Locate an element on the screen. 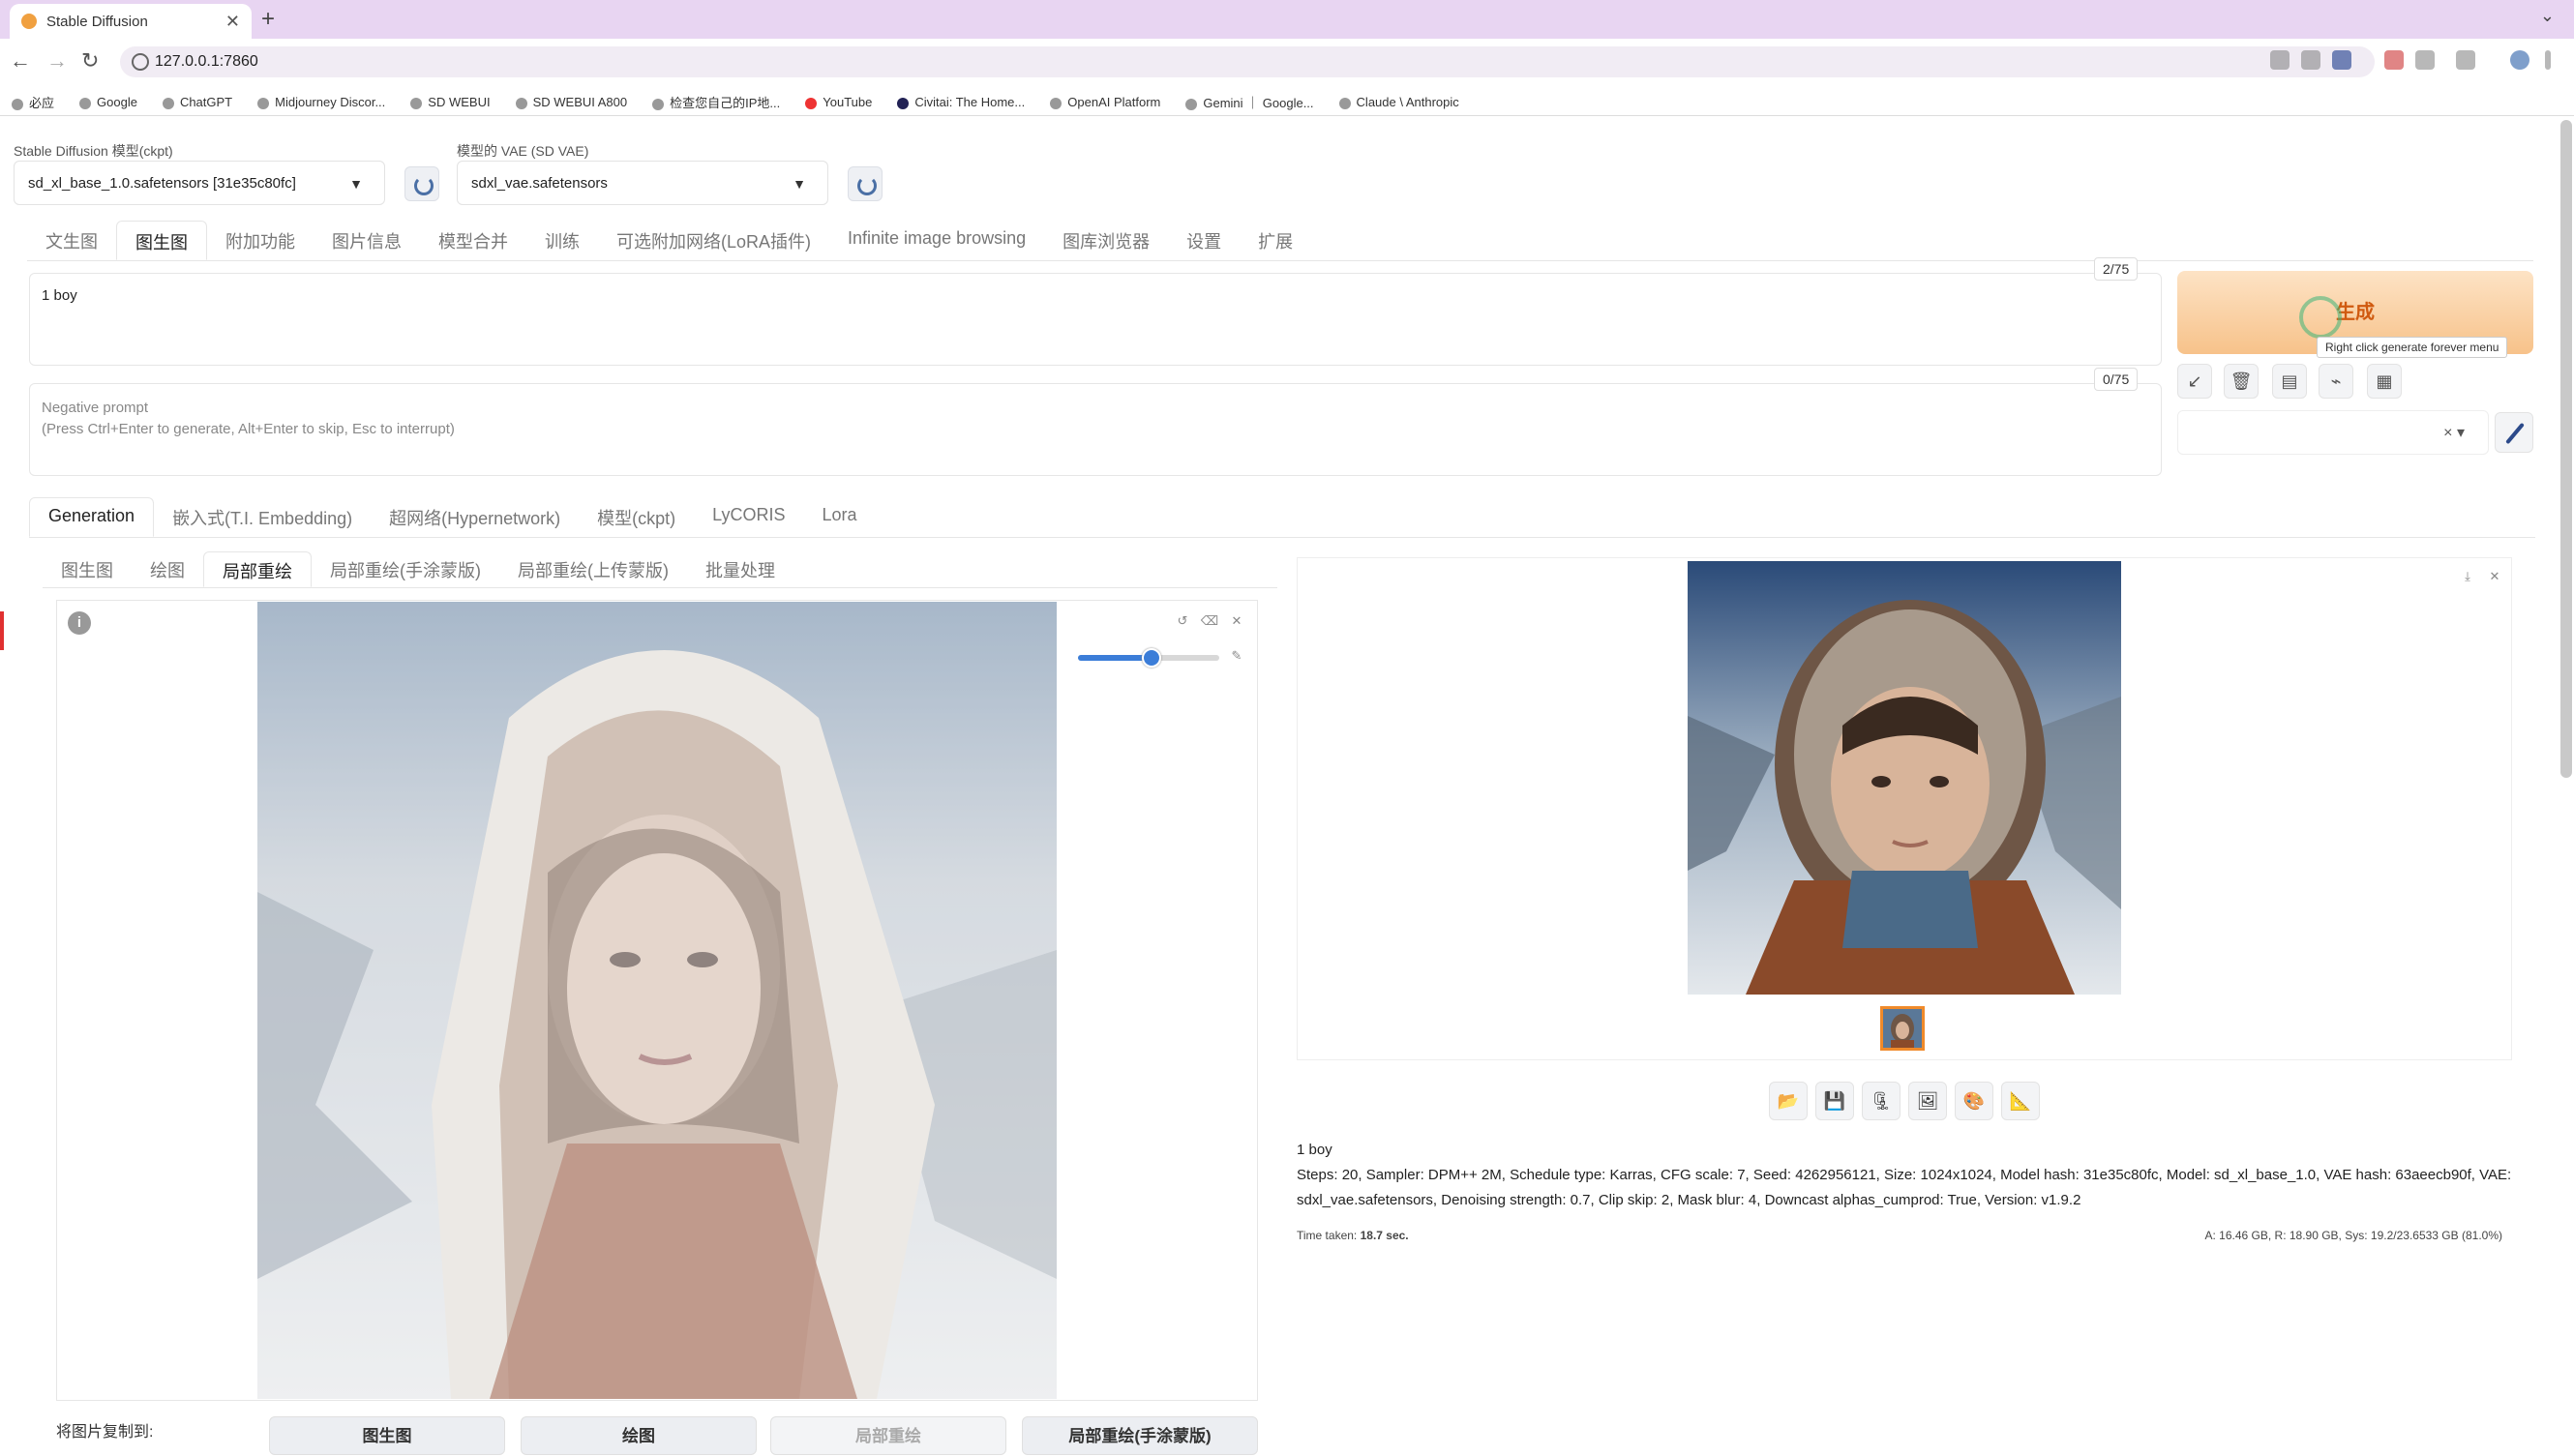  tab-img2img-mode: 图生图 is located at coordinates (87, 569).